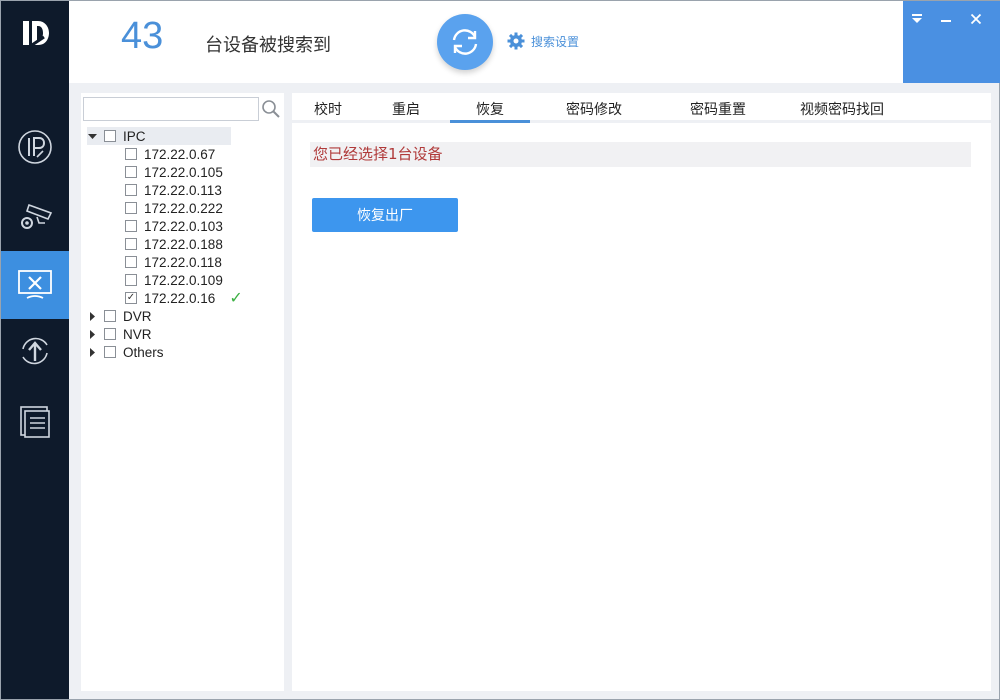 The width and height of the screenshot is (1000, 700). I want to click on tree-device-row: ✓ 172.22.0.16 ✓, so click(184, 298).